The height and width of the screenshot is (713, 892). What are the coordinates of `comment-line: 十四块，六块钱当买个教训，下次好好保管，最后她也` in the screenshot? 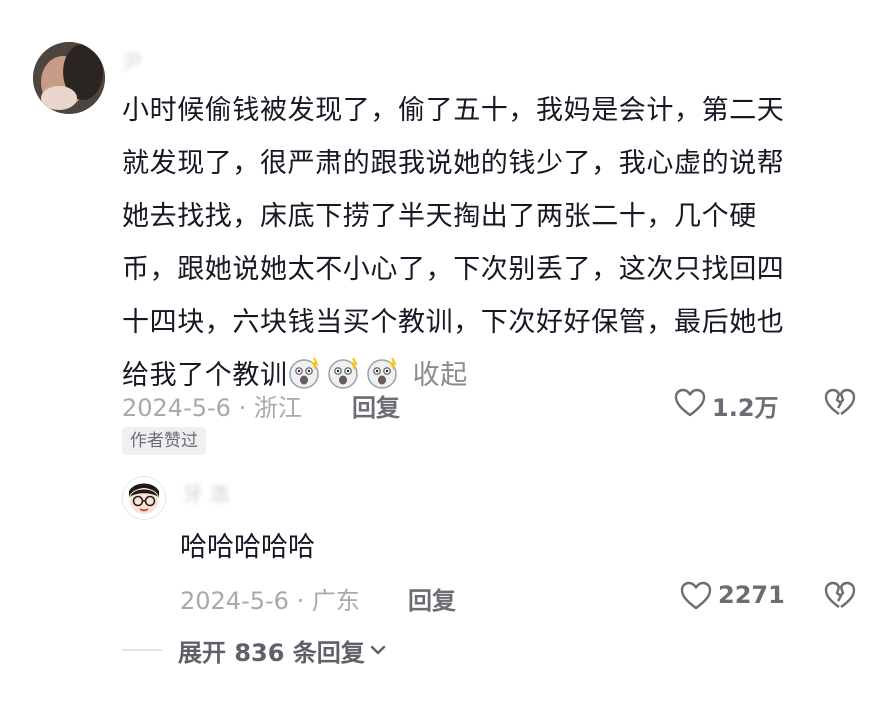 It's located at (453, 322).